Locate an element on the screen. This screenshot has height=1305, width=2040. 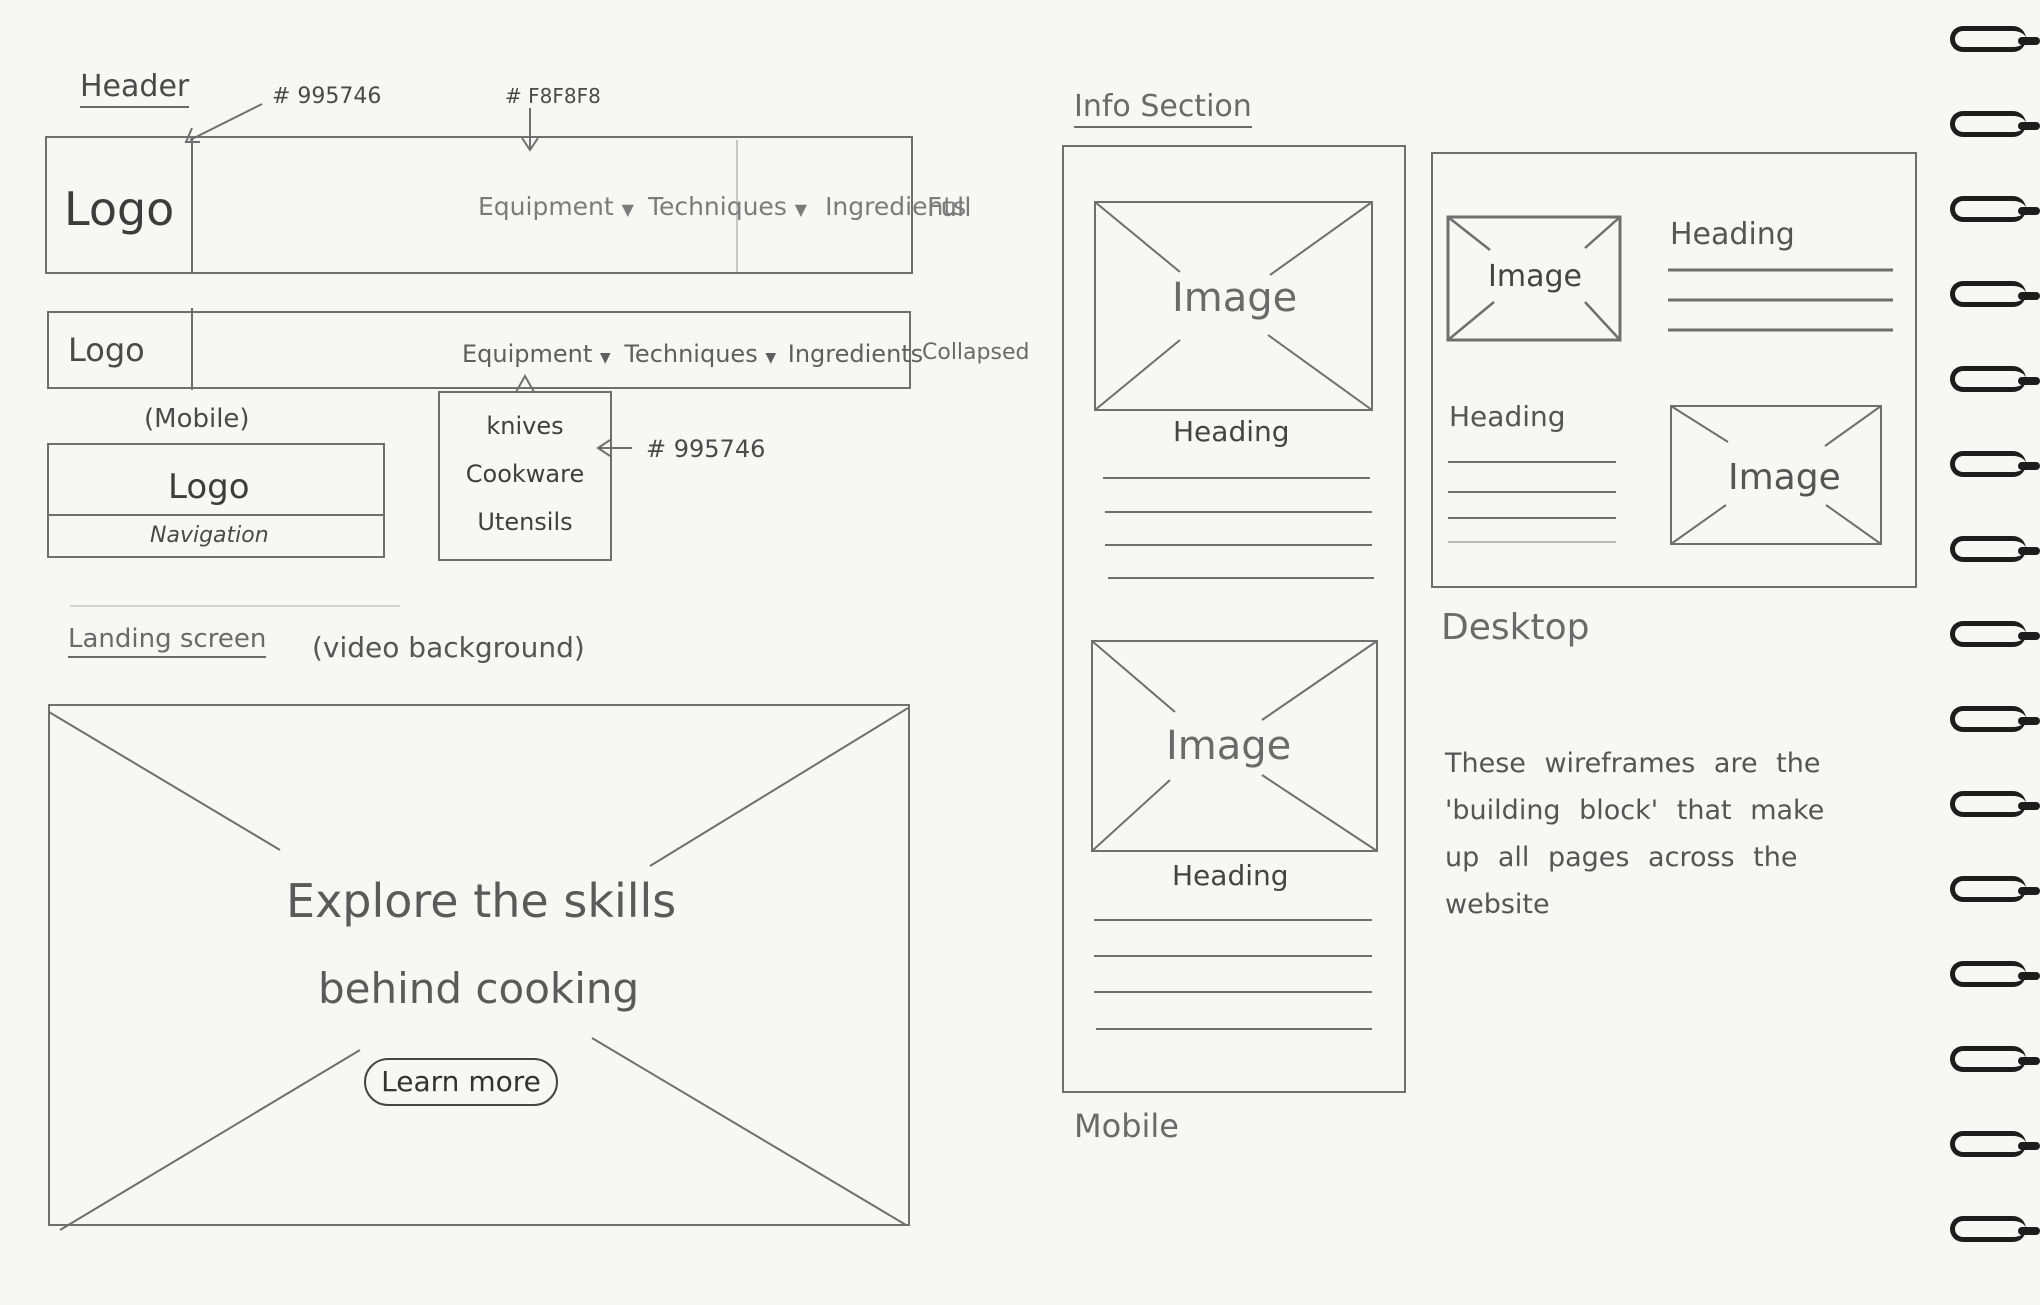
dropdown-item-cookware: Cookware is located at coordinates (525, 474).